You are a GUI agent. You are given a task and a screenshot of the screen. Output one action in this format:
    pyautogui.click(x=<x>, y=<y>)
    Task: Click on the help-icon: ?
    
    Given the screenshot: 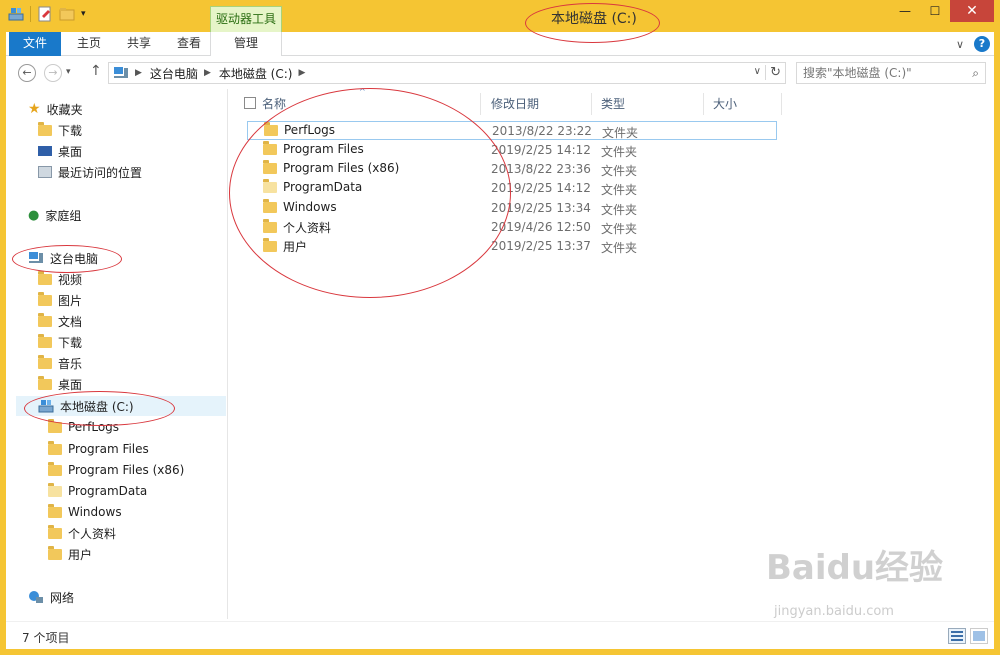 What is the action you would take?
    pyautogui.click(x=982, y=44)
    